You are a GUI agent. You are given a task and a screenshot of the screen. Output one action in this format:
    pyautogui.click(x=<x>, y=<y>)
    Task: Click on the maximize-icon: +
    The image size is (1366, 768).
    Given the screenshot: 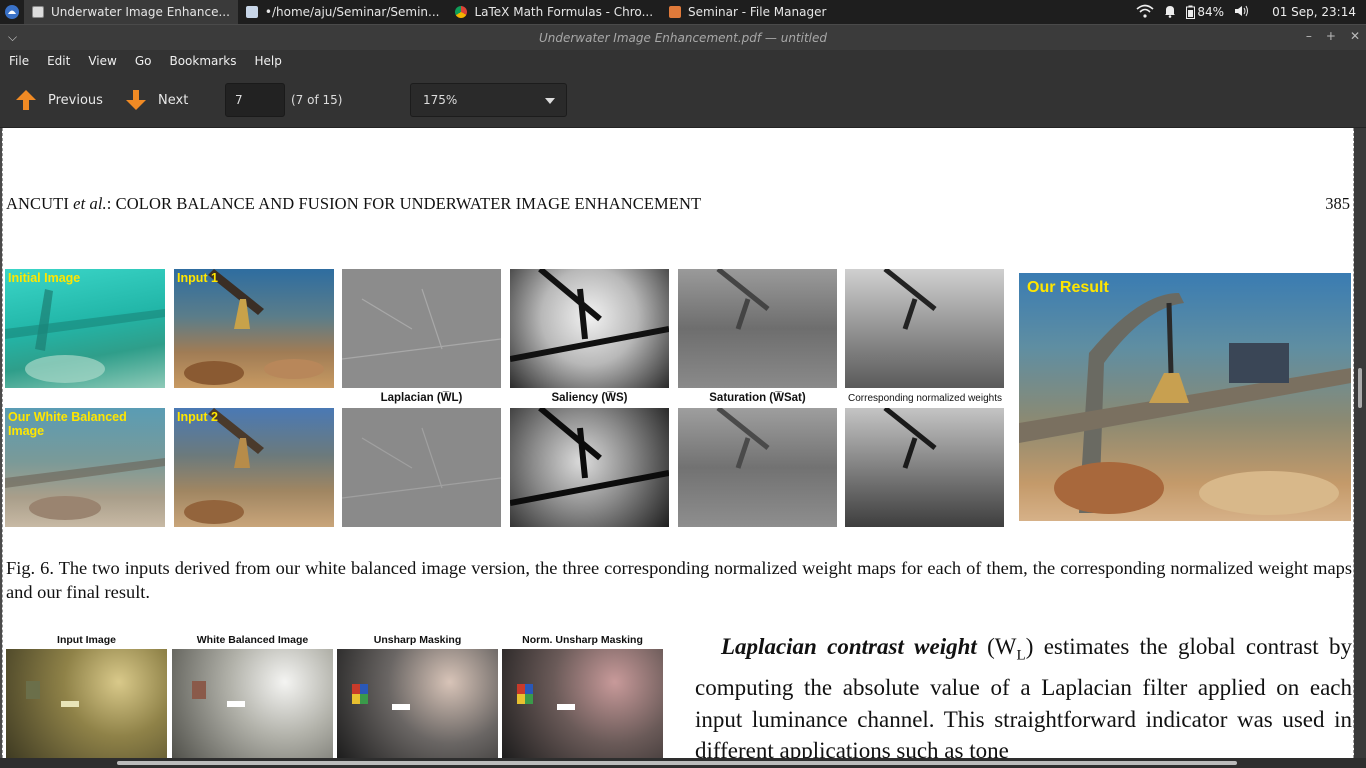 What is the action you would take?
    pyautogui.click(x=1331, y=36)
    